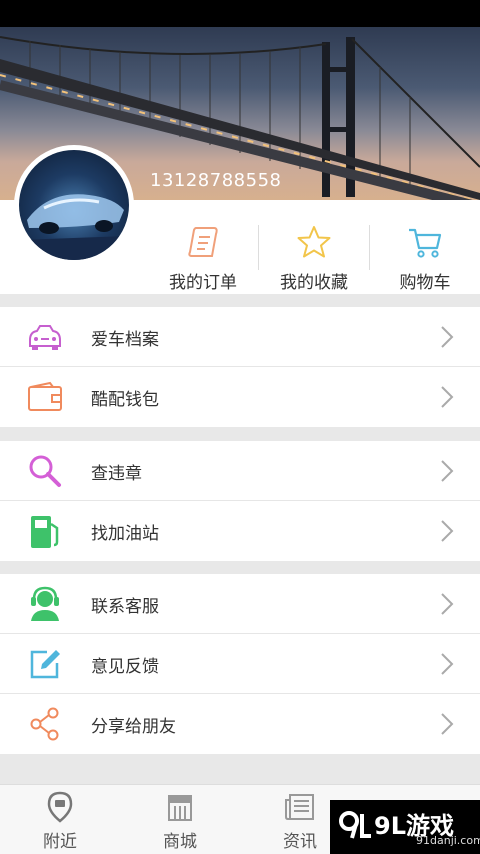 The image size is (480, 854). What do you see at coordinates (355, 825) in the screenshot?
I see `watermark-logo` at bounding box center [355, 825].